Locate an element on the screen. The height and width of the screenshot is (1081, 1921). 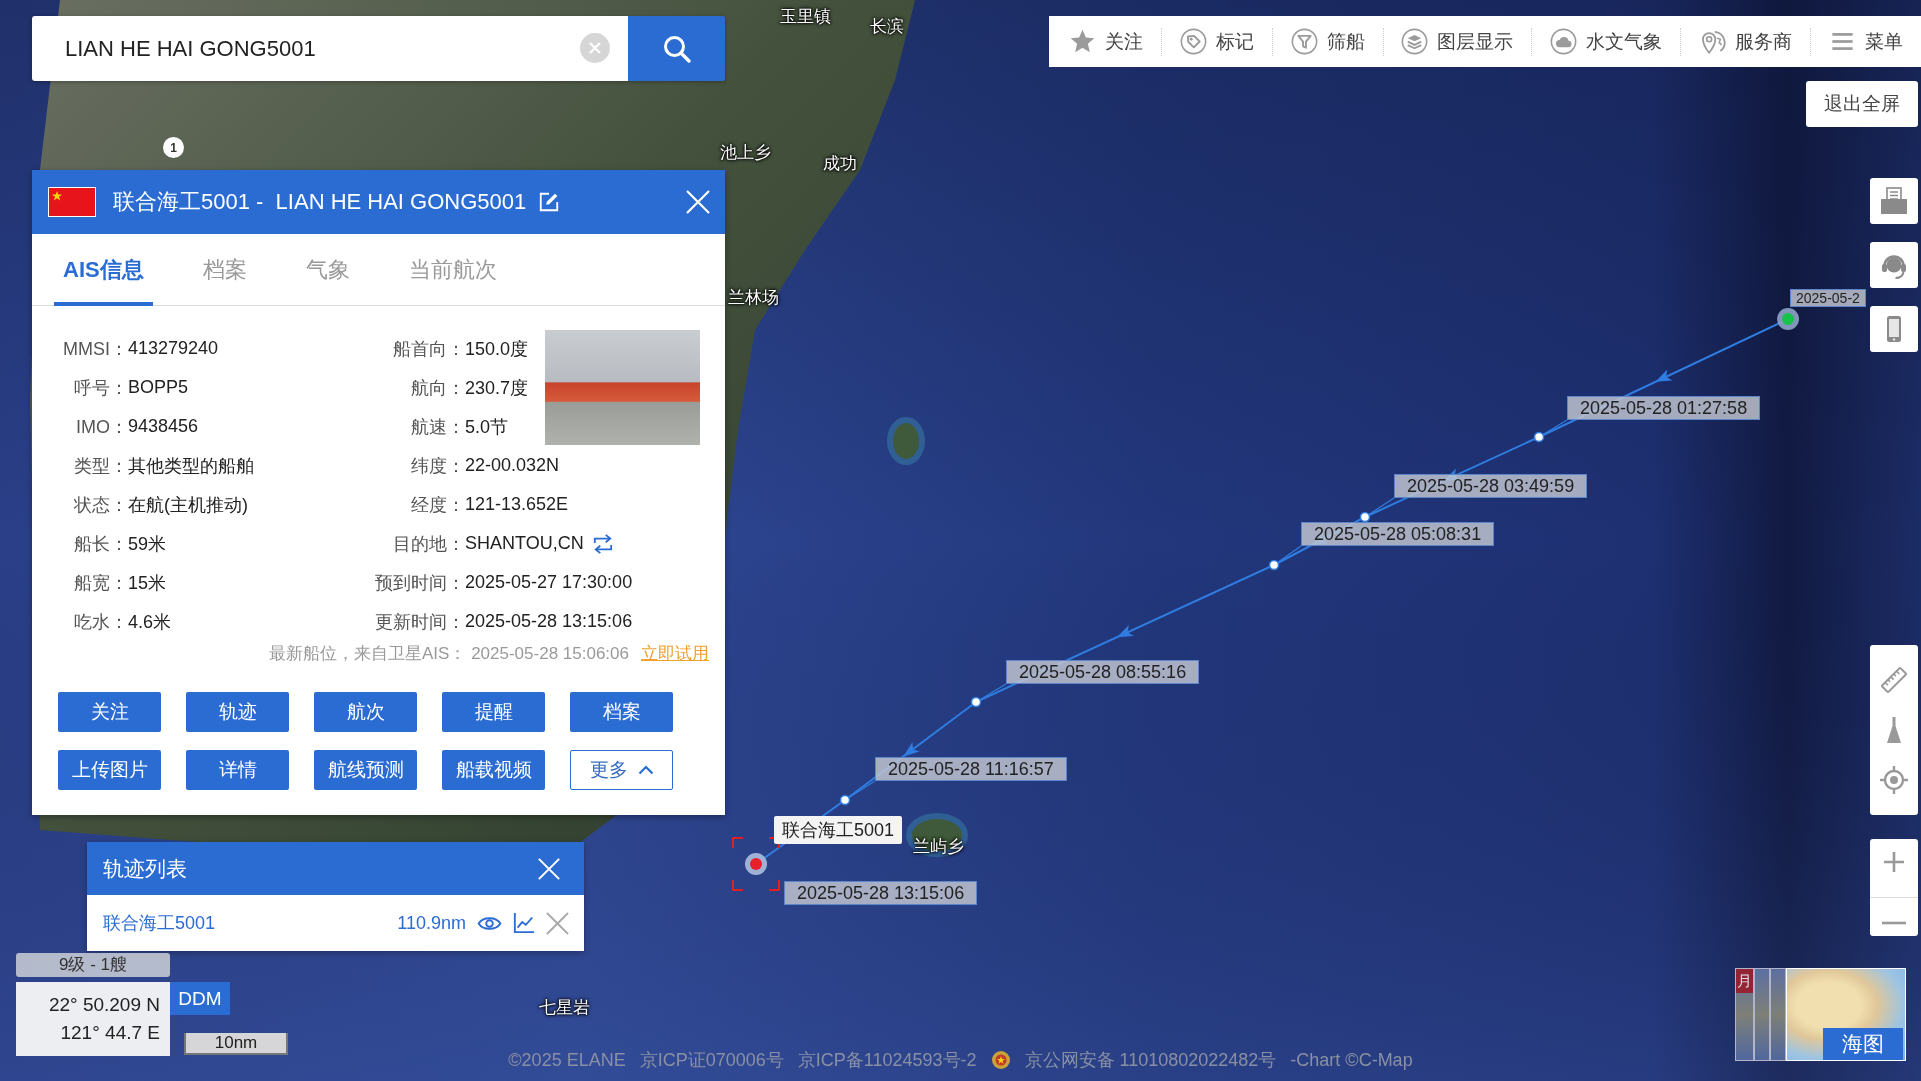
place-label: 成功 is located at coordinates (840, 164).